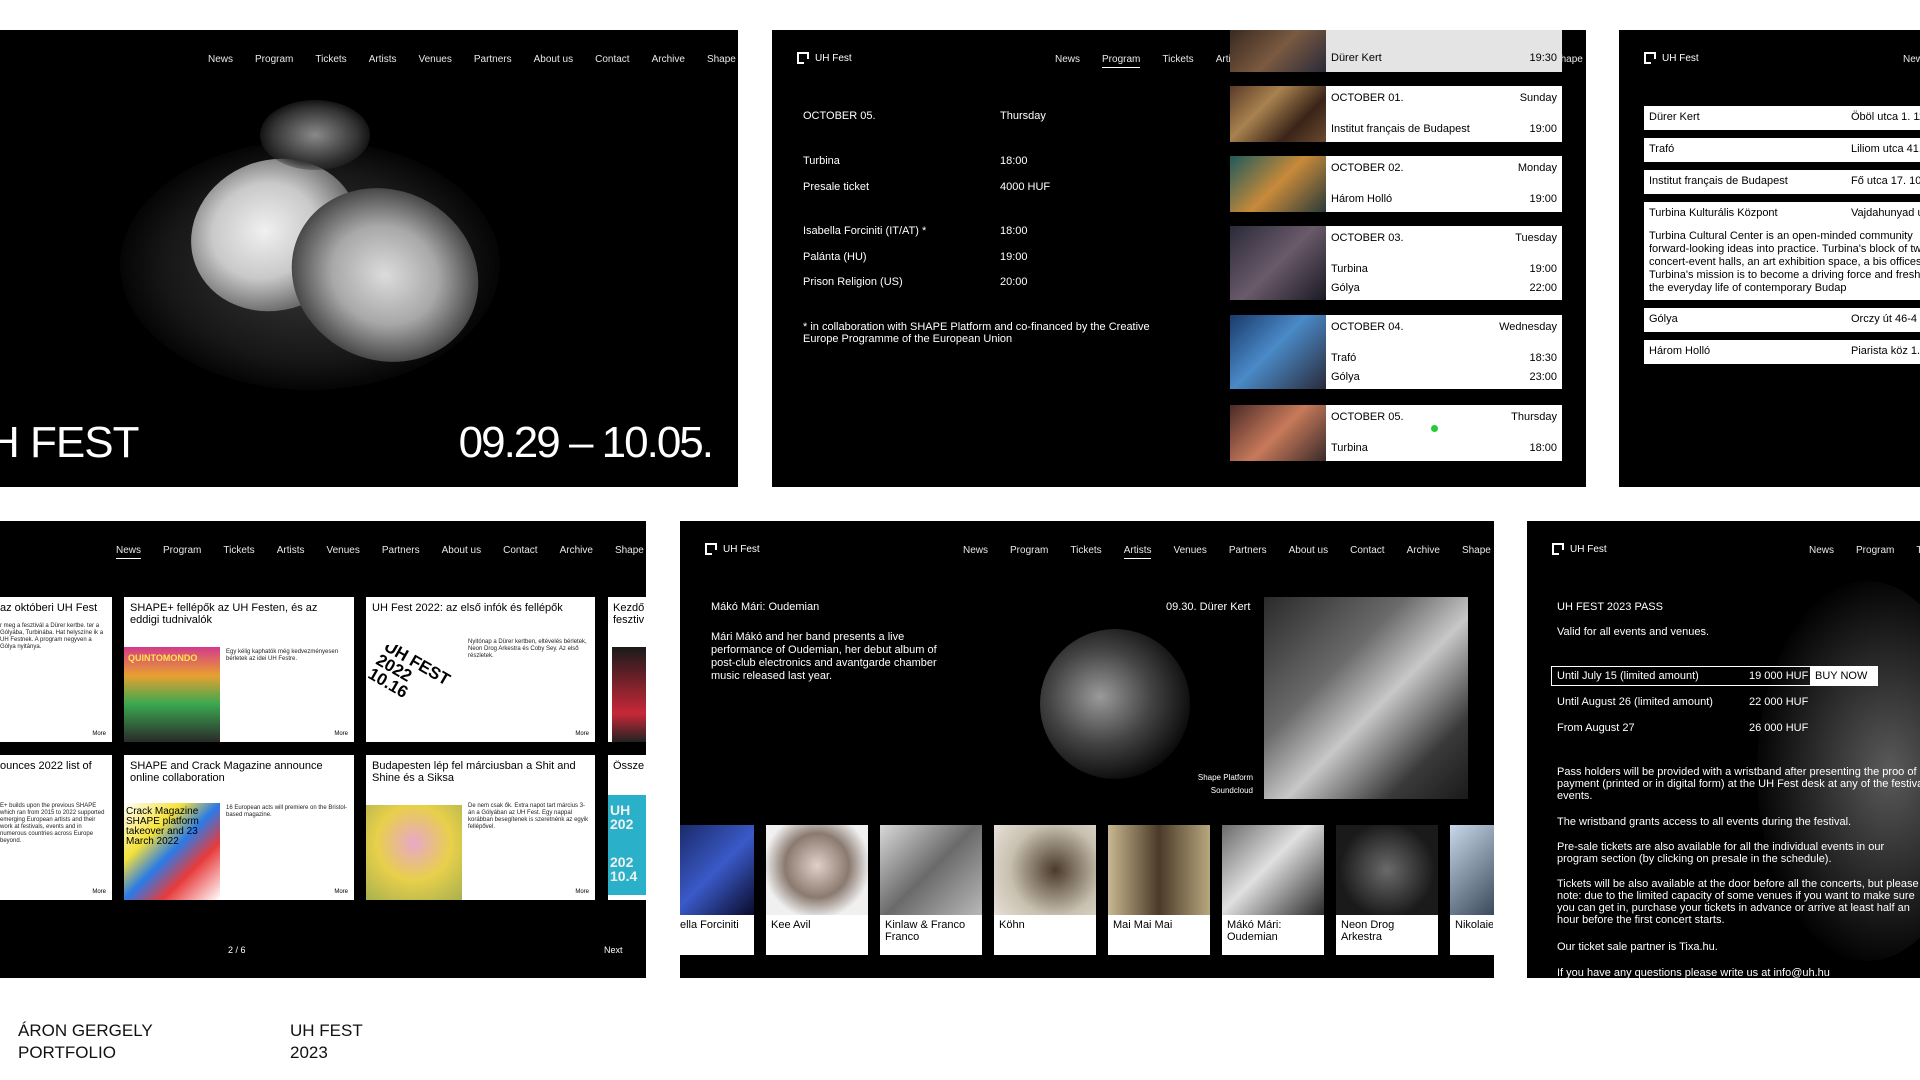 The image size is (1920, 1080). I want to click on artist-tile: Köhn, so click(1045, 890).